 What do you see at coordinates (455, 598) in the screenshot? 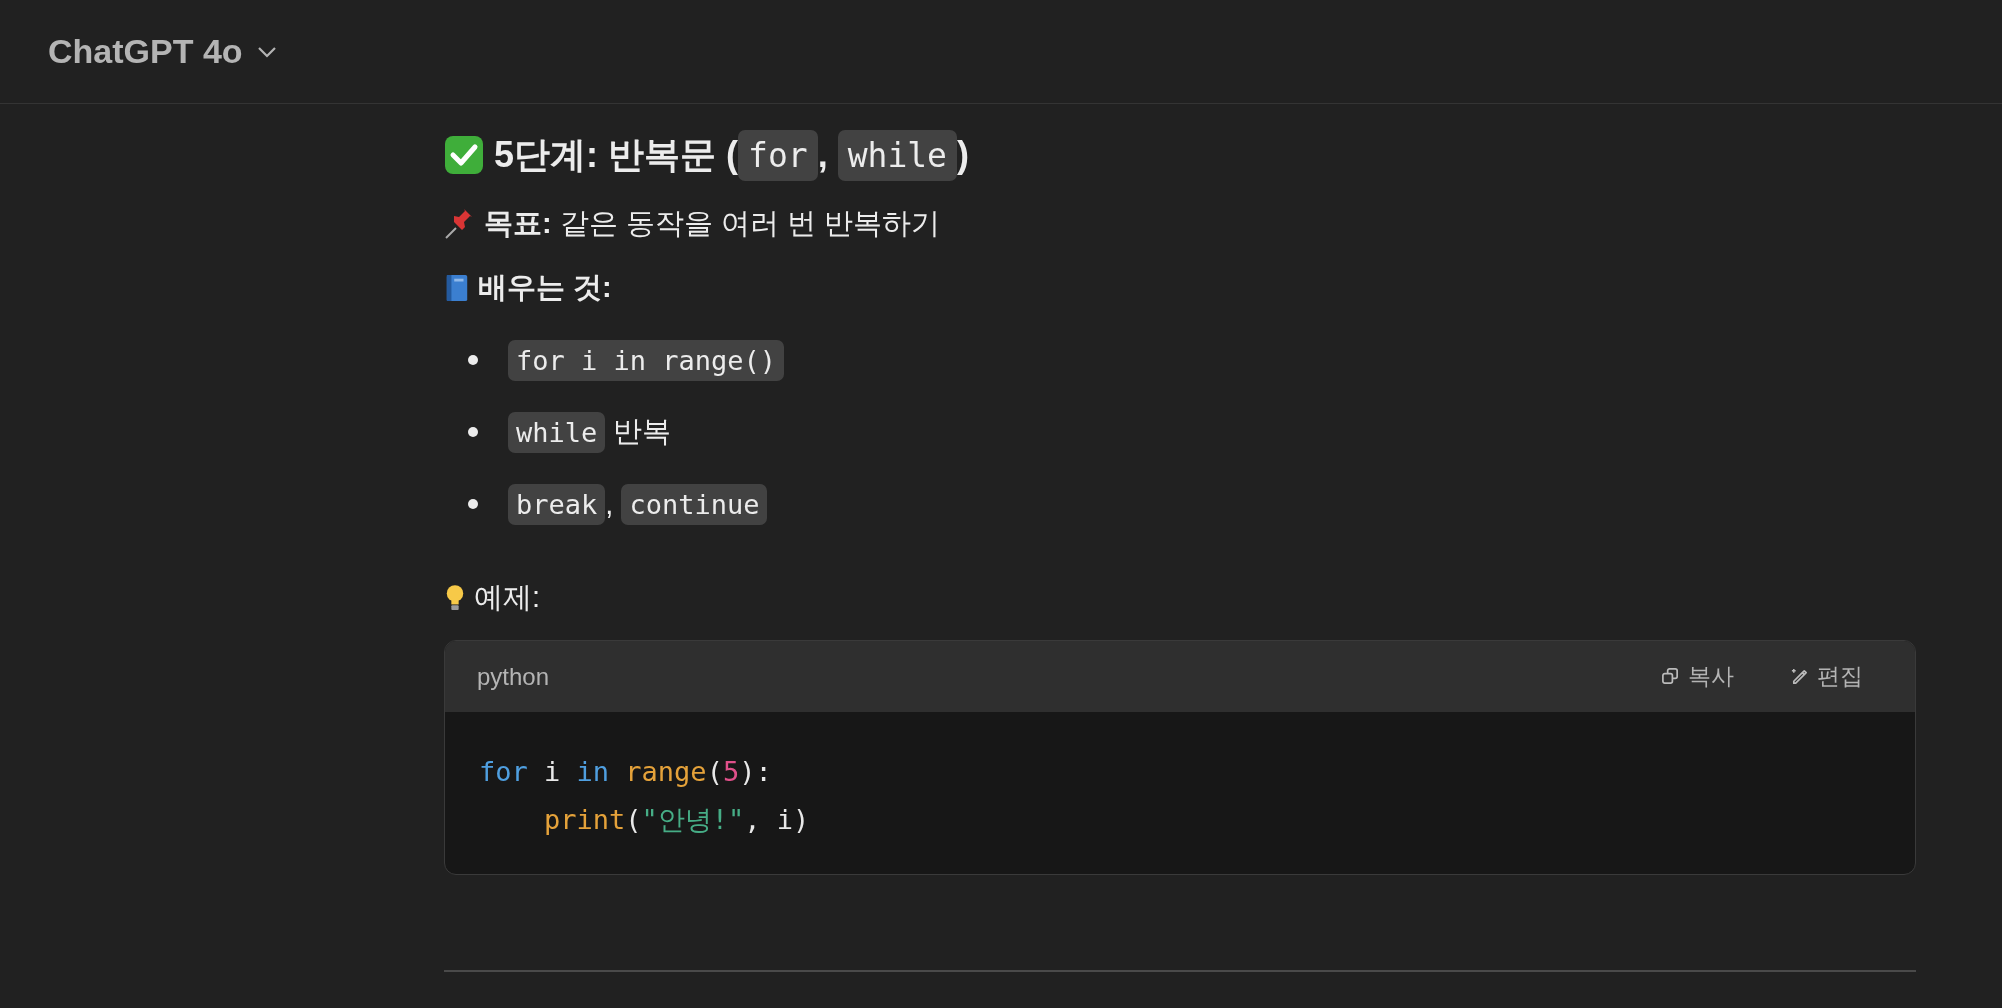
I see `lightbulb-icon` at bounding box center [455, 598].